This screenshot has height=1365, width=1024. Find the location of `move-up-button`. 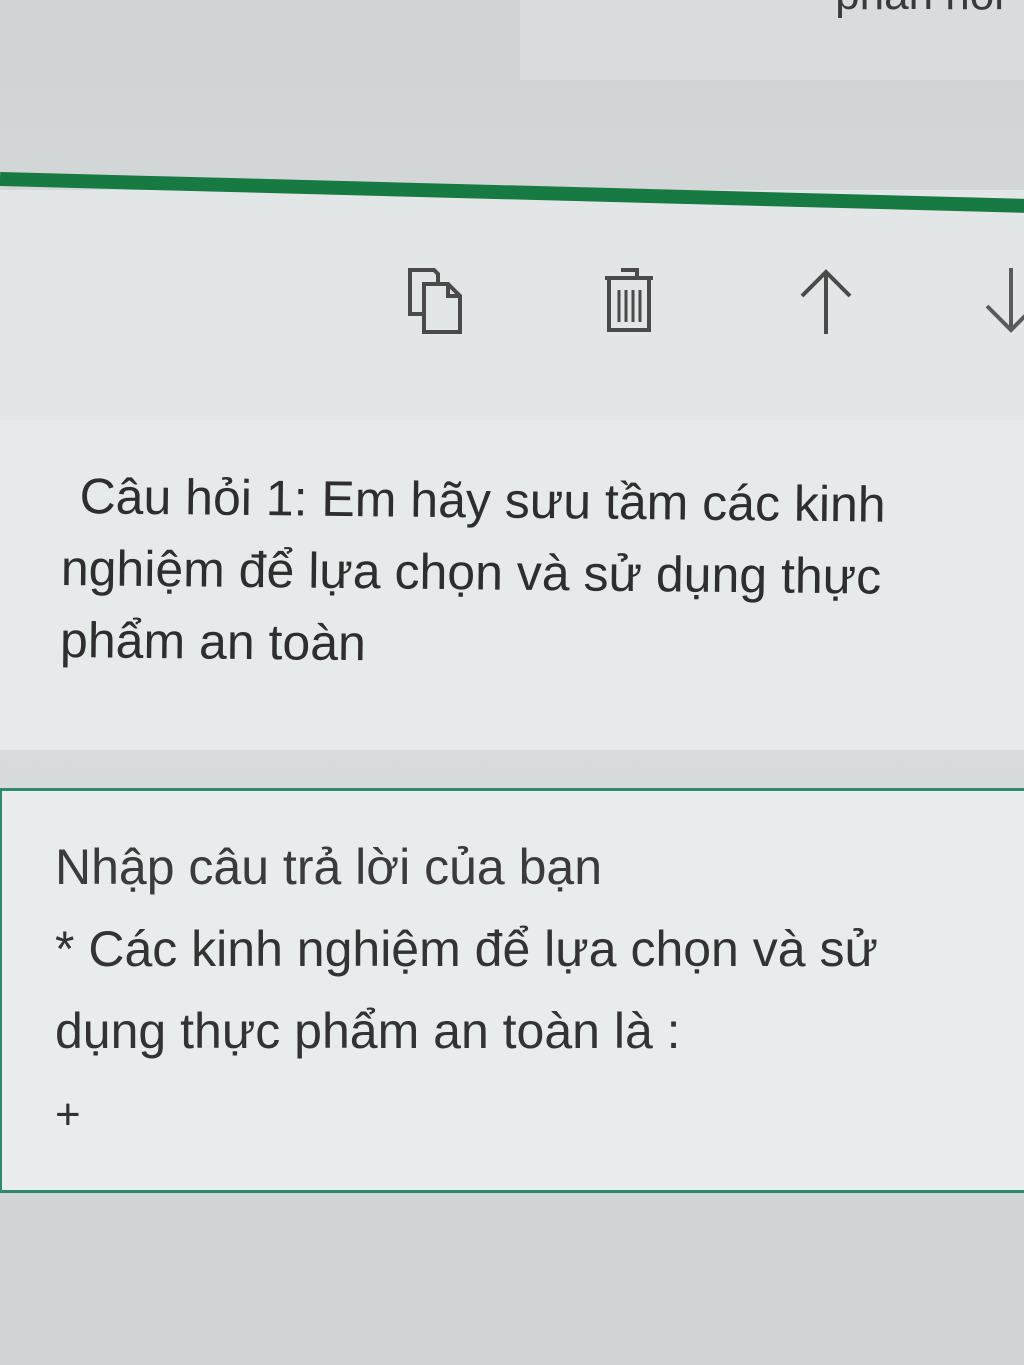

move-up-button is located at coordinates (826, 300).